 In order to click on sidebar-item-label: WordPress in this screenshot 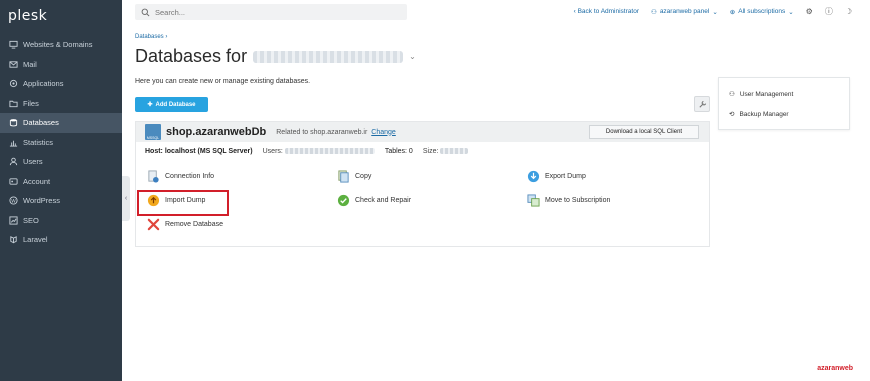, I will do `click(41, 201)`.